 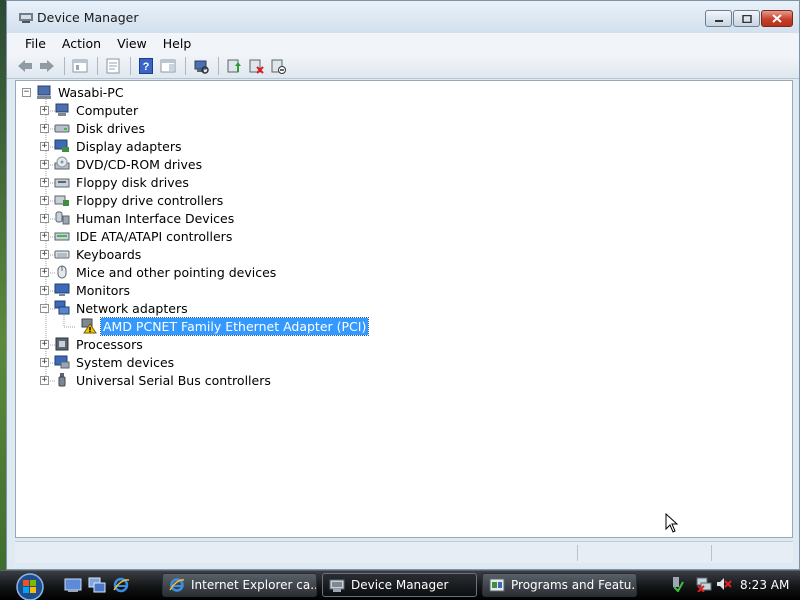 I want to click on tree-item-label: DVD/CD-ROM drives, so click(x=139, y=164).